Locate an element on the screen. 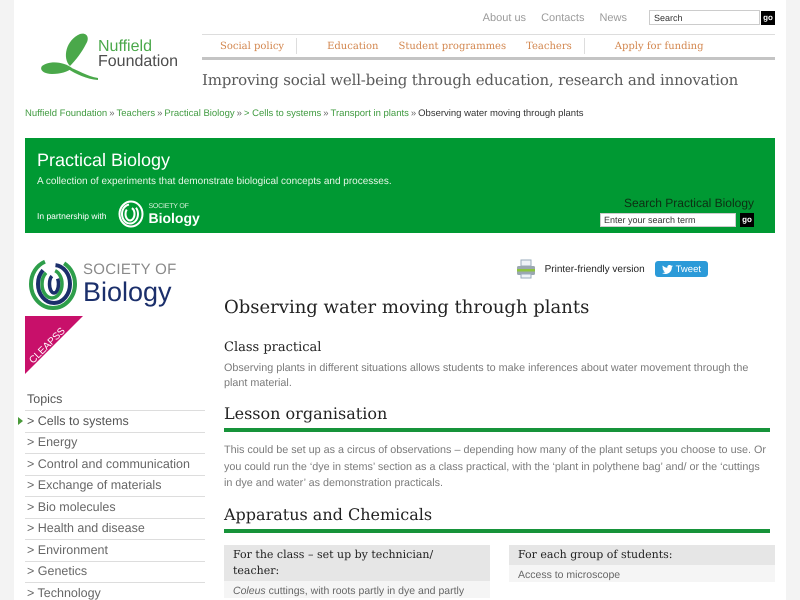 This screenshot has height=600, width=800. section-text: Observing plants in different situations allows students to make inferences about water movement through the plant material. is located at coordinates (487, 376).